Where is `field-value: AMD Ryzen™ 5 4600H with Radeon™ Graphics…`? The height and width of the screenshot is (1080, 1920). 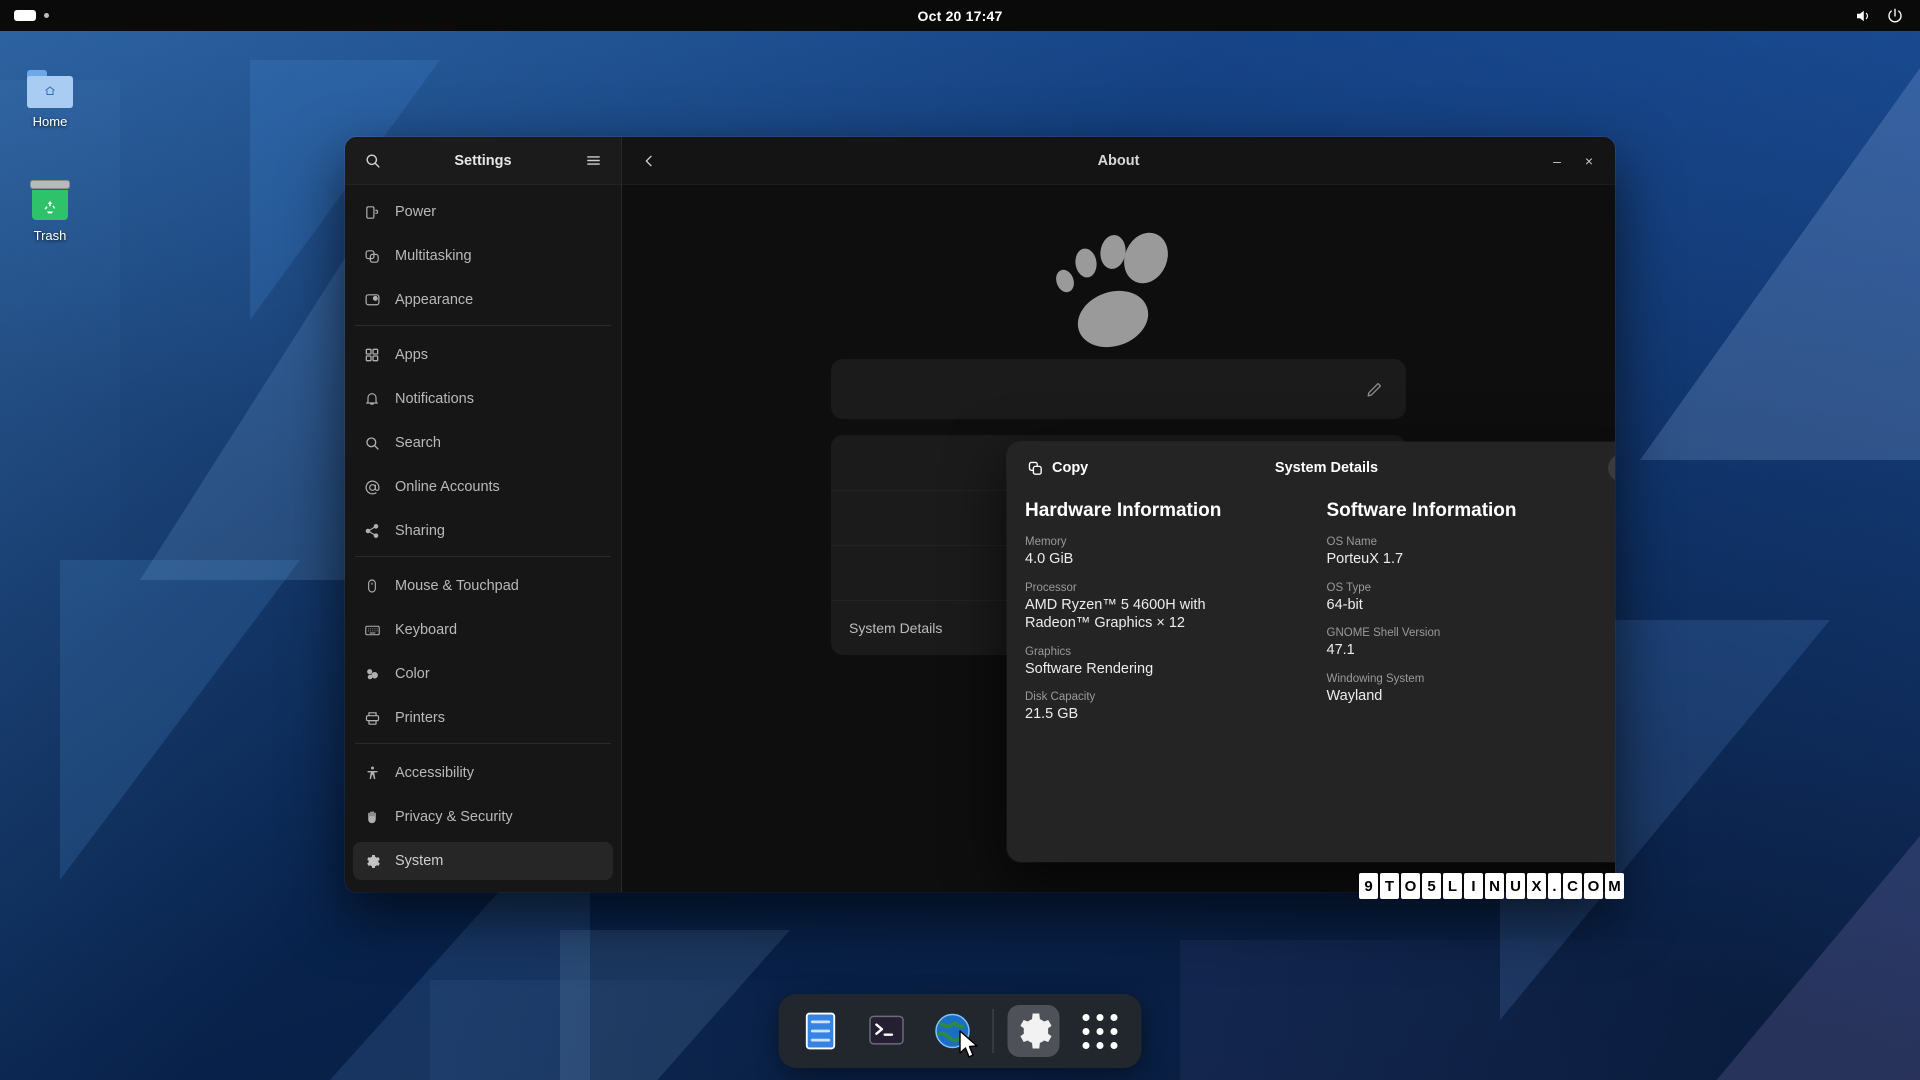 field-value: AMD Ryzen™ 5 4600H with Radeon™ Graphics… is located at coordinates (1115, 614).